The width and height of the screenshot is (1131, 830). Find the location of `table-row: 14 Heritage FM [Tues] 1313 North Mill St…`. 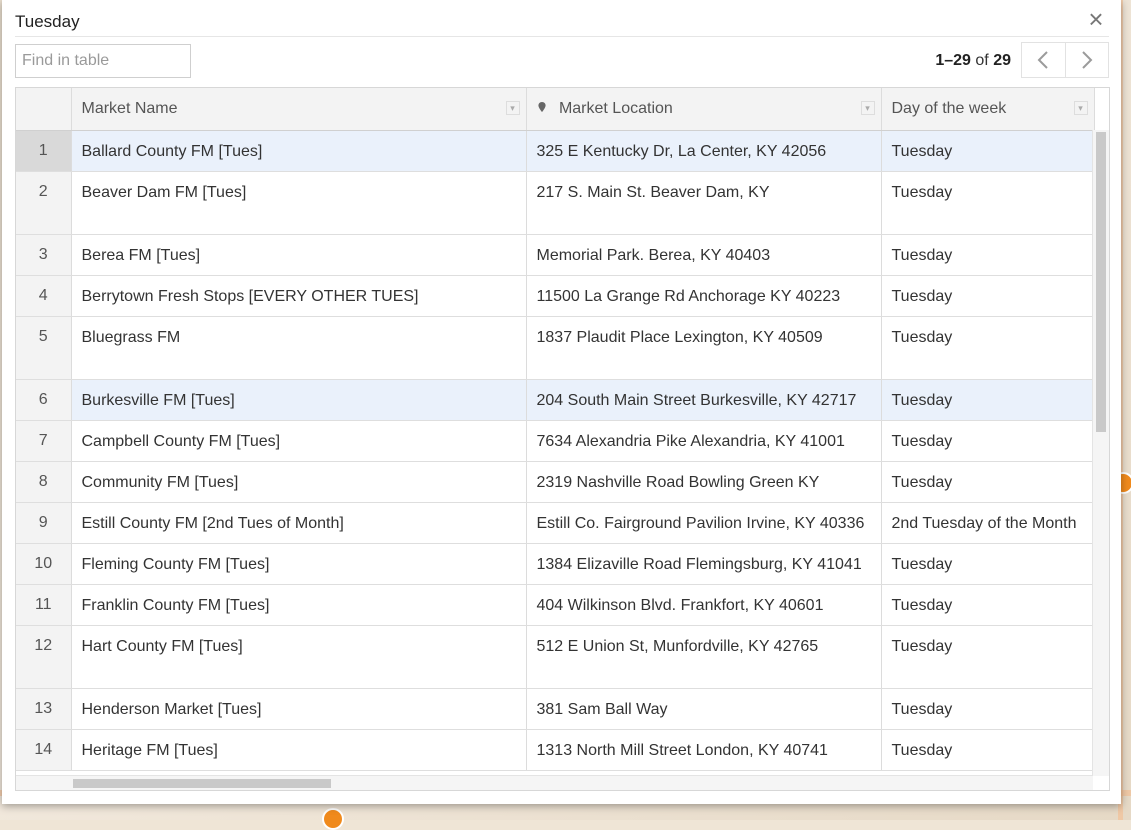

table-row: 14 Heritage FM [Tues] 1313 North Mill St… is located at coordinates (555, 750).